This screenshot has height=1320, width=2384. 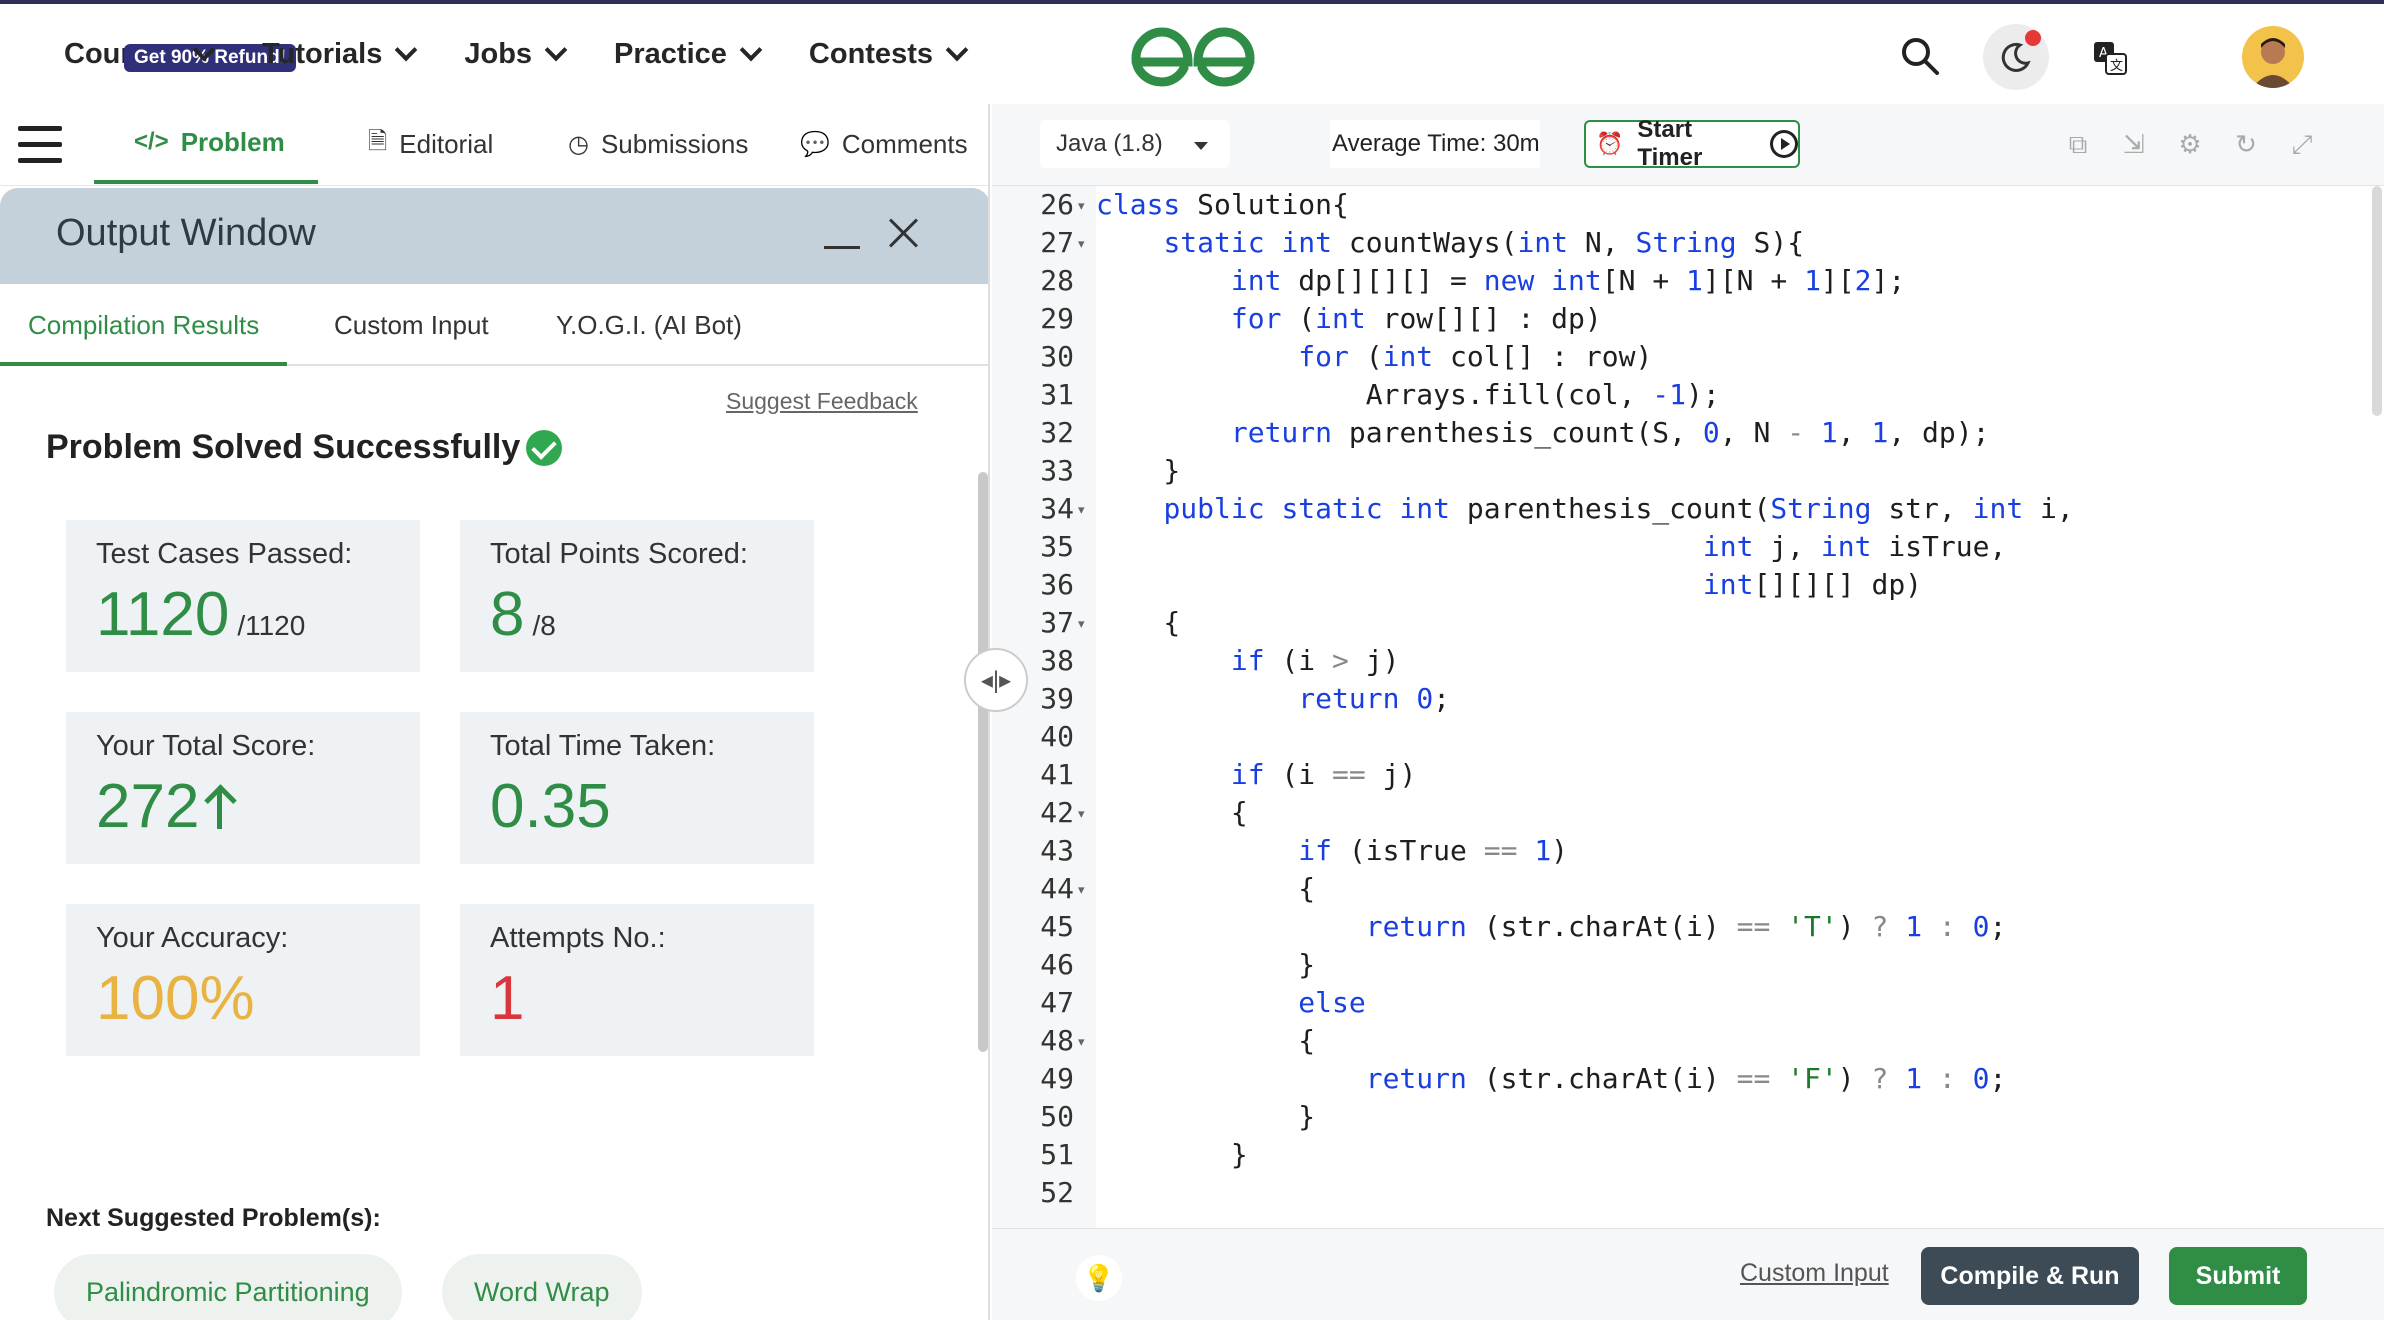 What do you see at coordinates (1814, 1273) in the screenshot?
I see `custom-input-link: Custom Input` at bounding box center [1814, 1273].